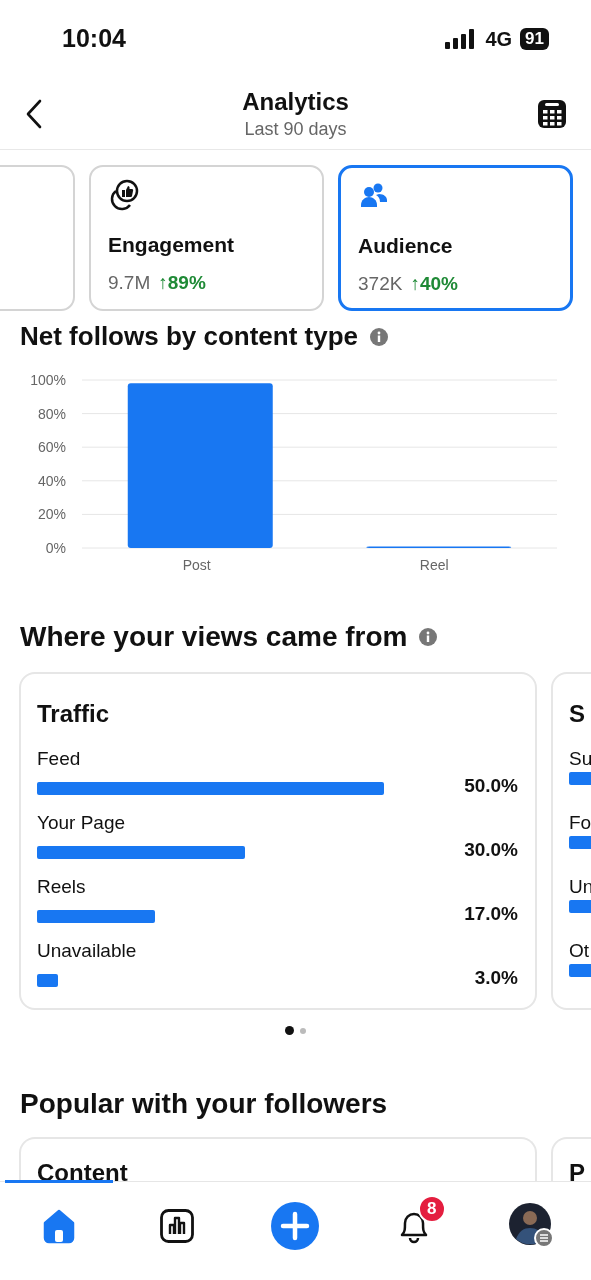  Describe the element at coordinates (74, 714) in the screenshot. I see `card-title: Traffic` at that location.